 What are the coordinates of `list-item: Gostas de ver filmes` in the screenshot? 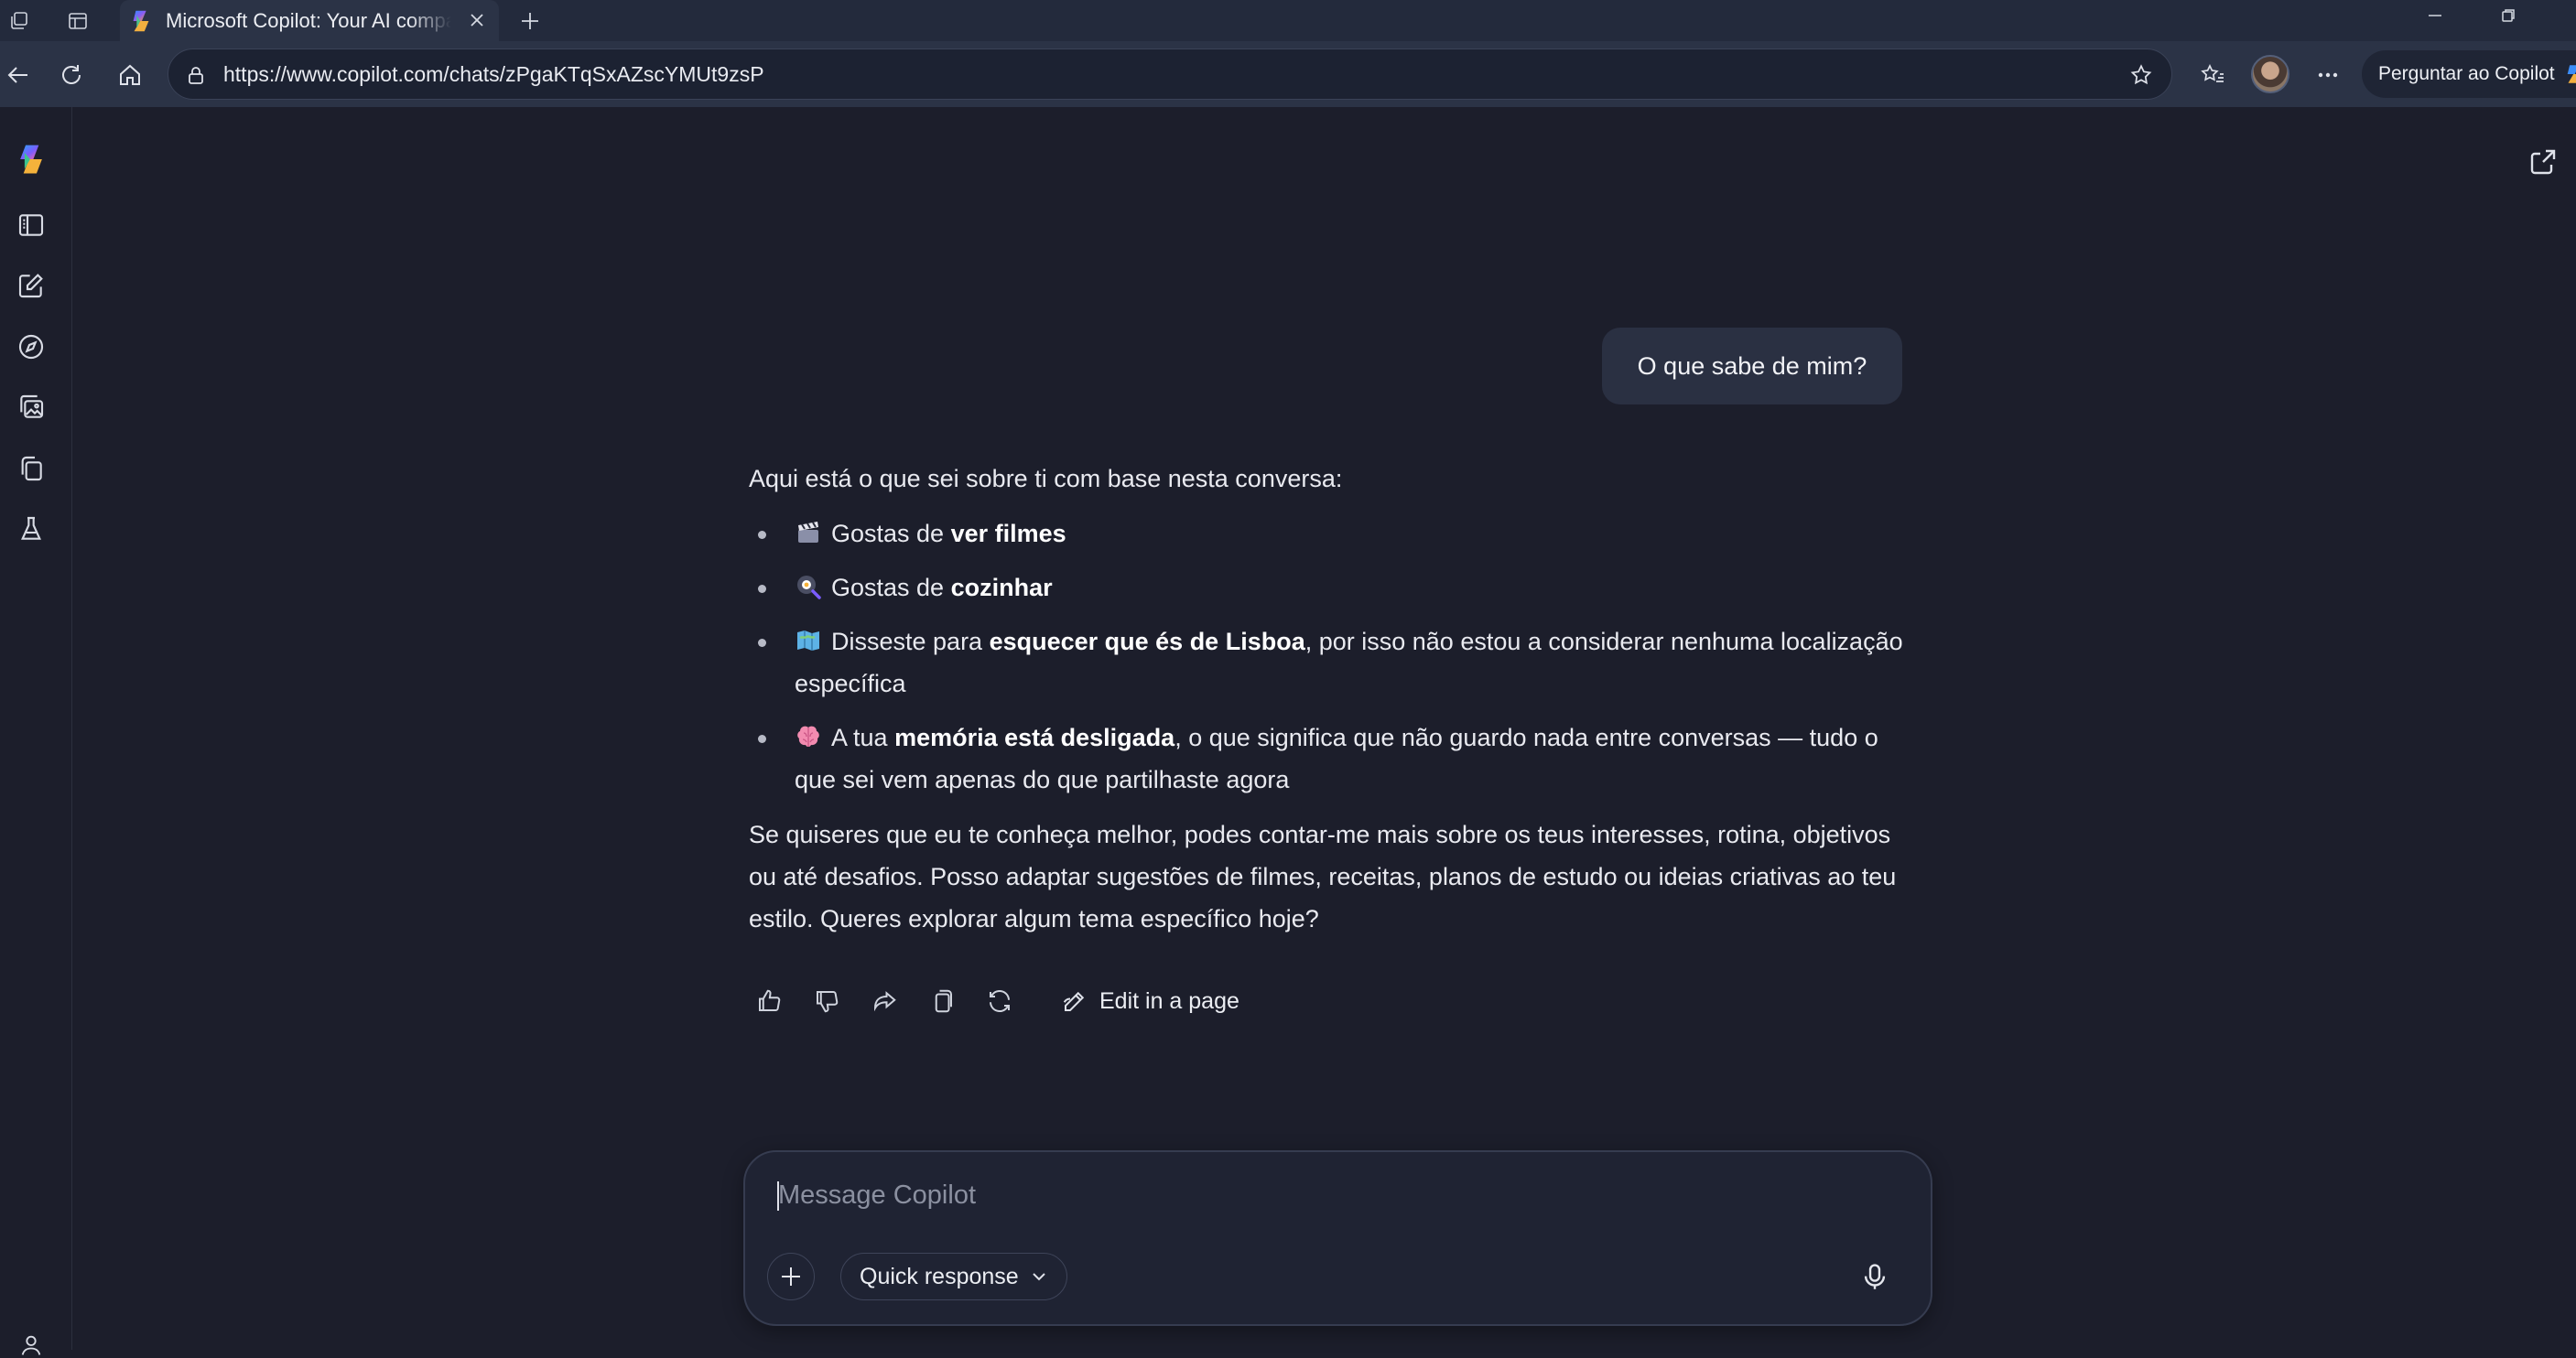 It's located at (1330, 533).